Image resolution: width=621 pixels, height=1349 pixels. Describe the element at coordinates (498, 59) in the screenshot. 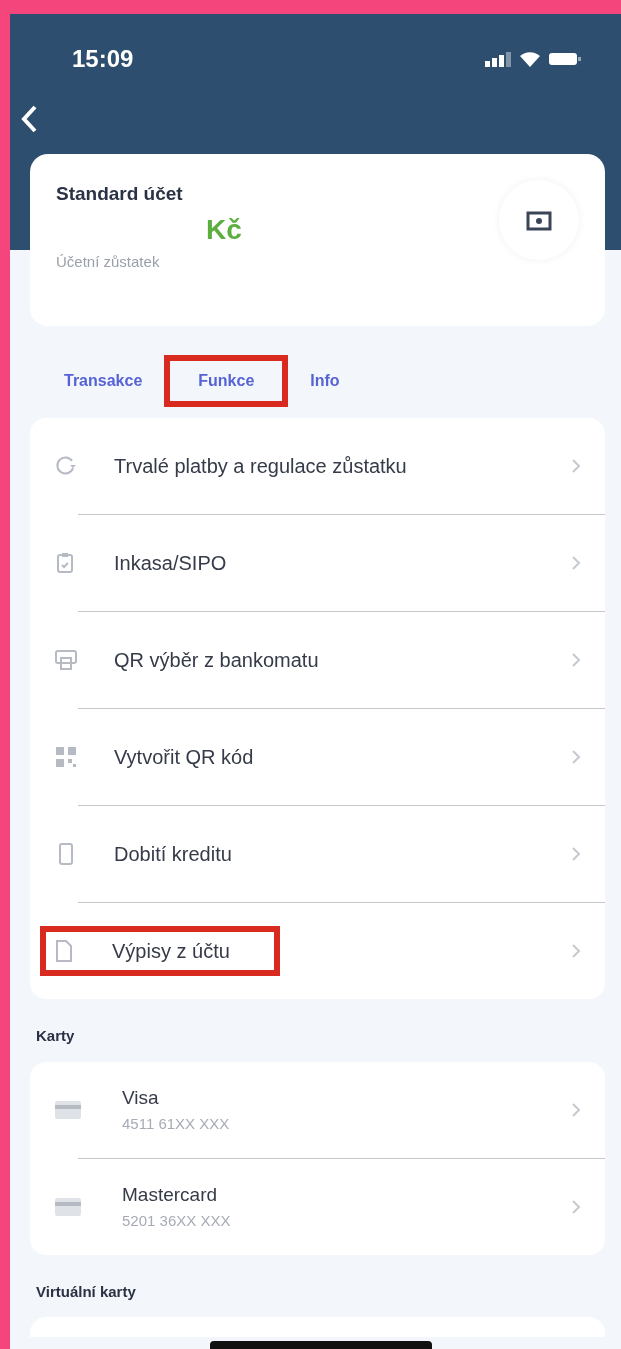

I see `signal-icon` at that location.